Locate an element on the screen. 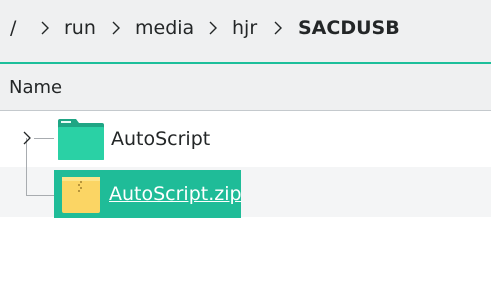  list-item-label: AutoScript is located at coordinates (160, 139).